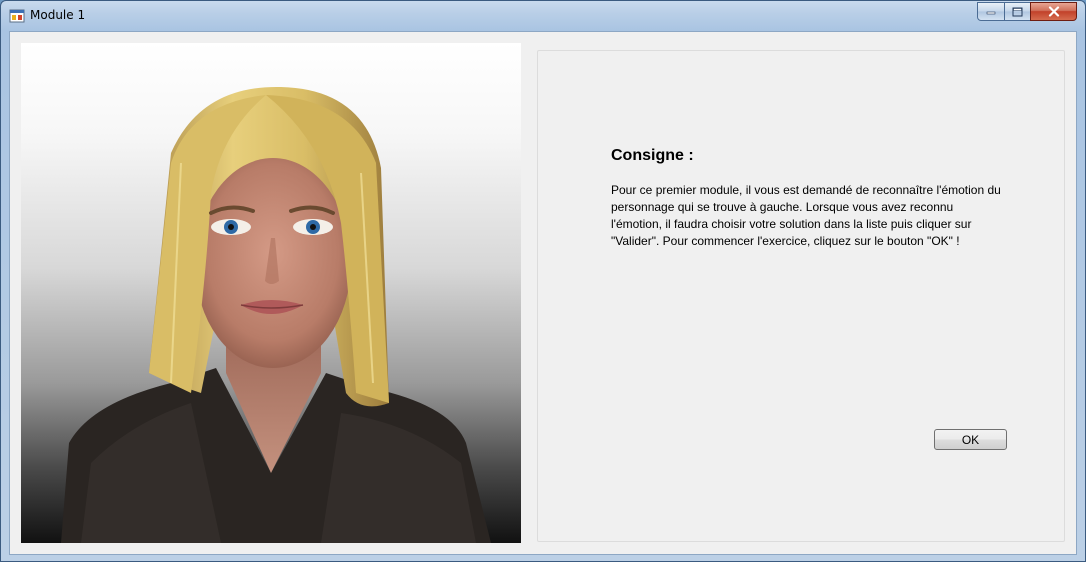  Describe the element at coordinates (58, 15) in the screenshot. I see `window-title: Module 1` at that location.